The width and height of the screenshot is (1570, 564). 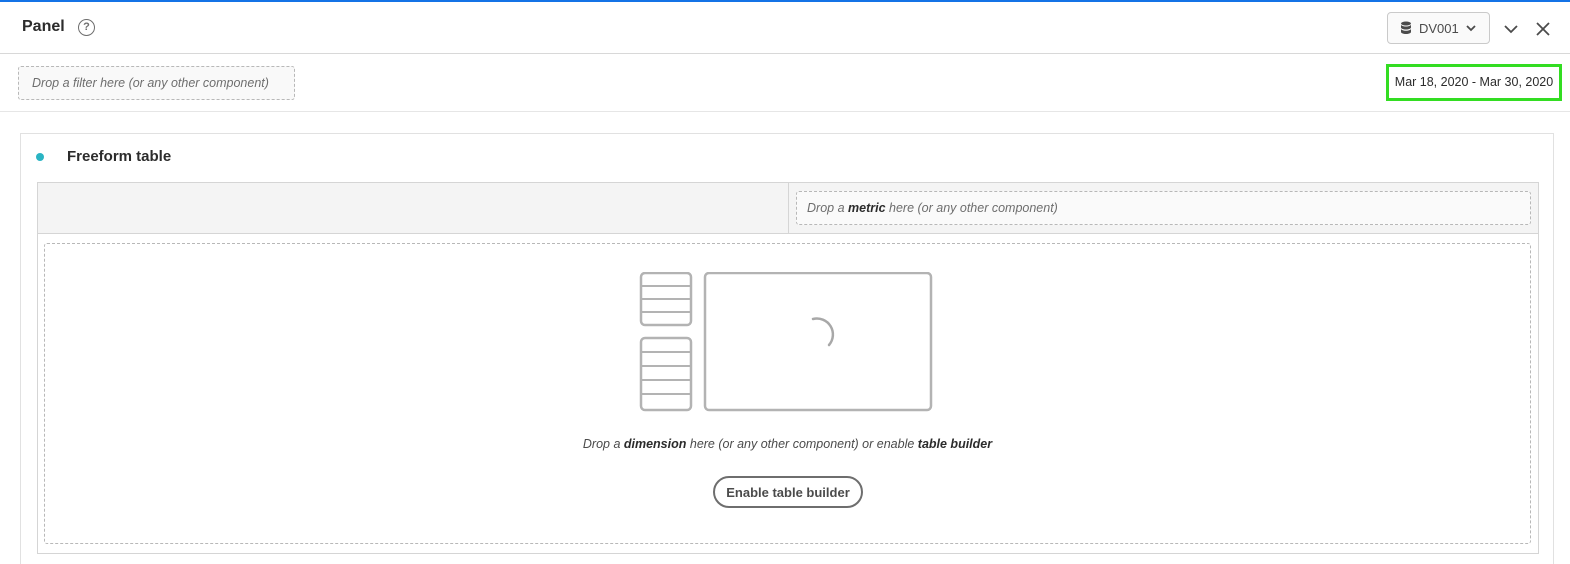 What do you see at coordinates (603, 444) in the screenshot?
I see `dimension-drop-prefix: Drop a` at bounding box center [603, 444].